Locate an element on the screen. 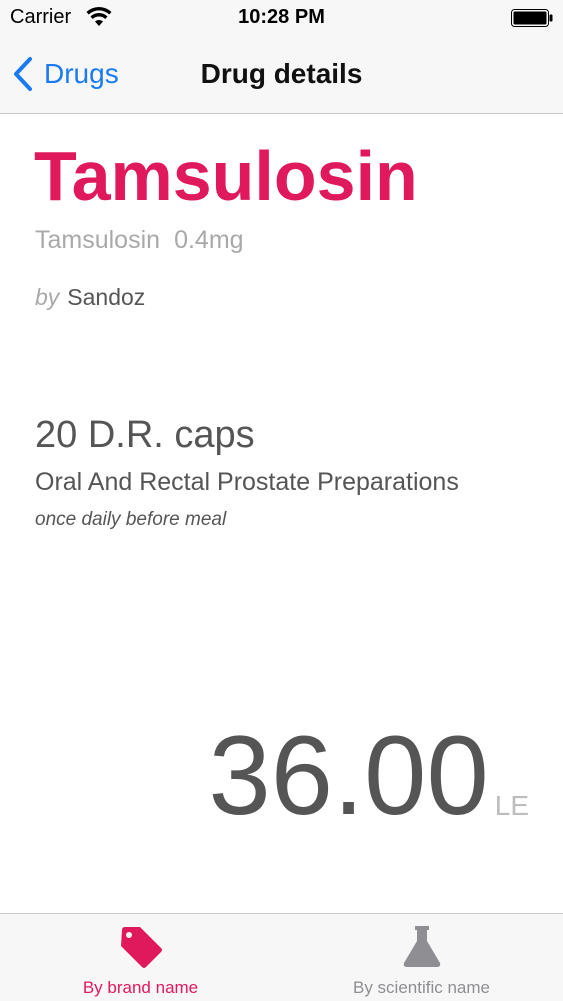  tab-bar: By brand name By scientific name is located at coordinates (281, 957).